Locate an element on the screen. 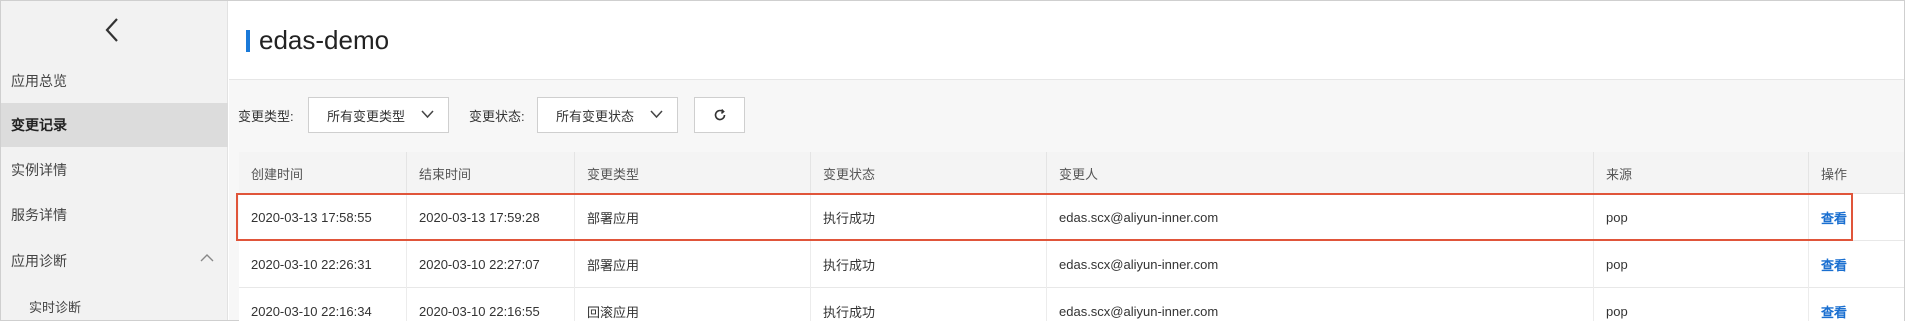  chevron-left-icon is located at coordinates (111, 30).